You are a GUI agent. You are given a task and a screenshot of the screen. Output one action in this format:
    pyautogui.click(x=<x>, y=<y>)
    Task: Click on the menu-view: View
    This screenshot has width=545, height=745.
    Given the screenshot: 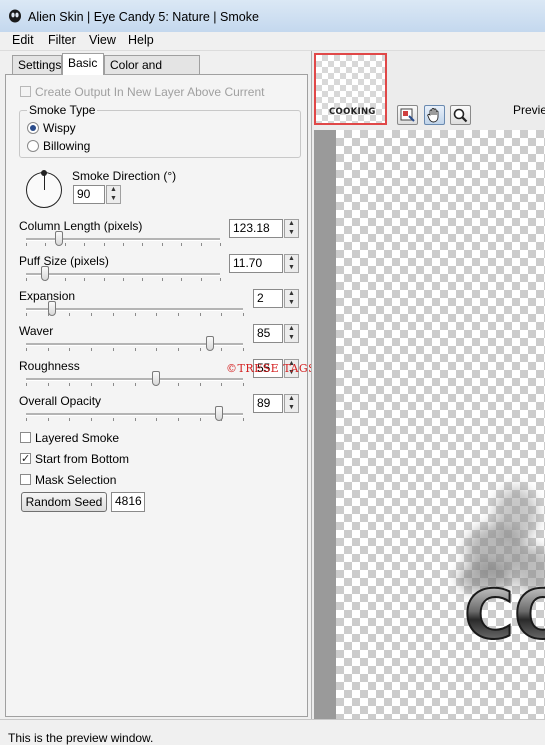 What is the action you would take?
    pyautogui.click(x=102, y=40)
    